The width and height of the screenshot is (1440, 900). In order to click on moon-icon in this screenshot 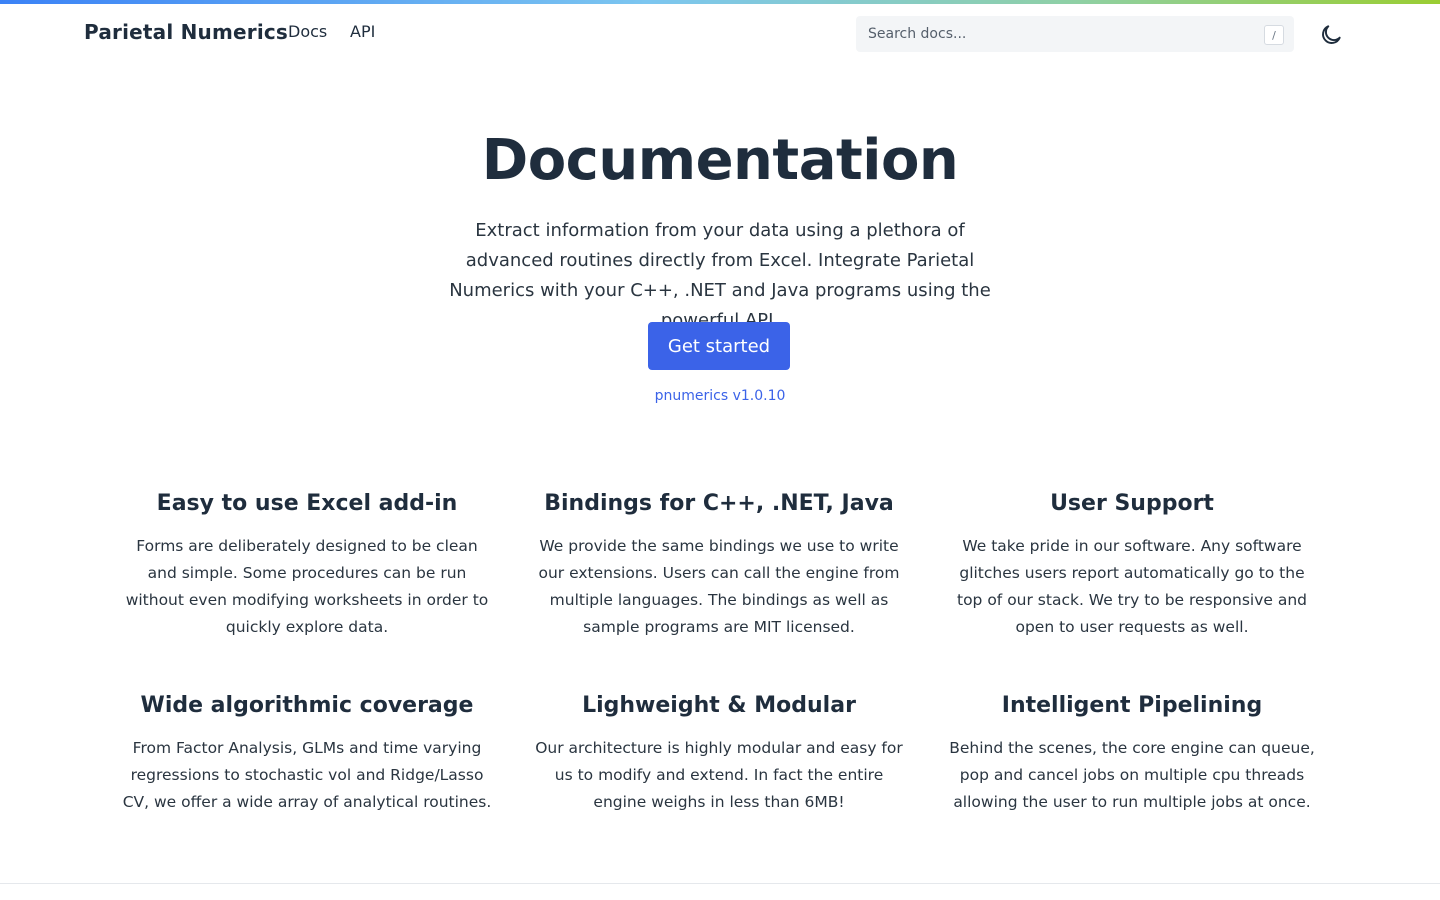, I will do `click(1331, 34)`.